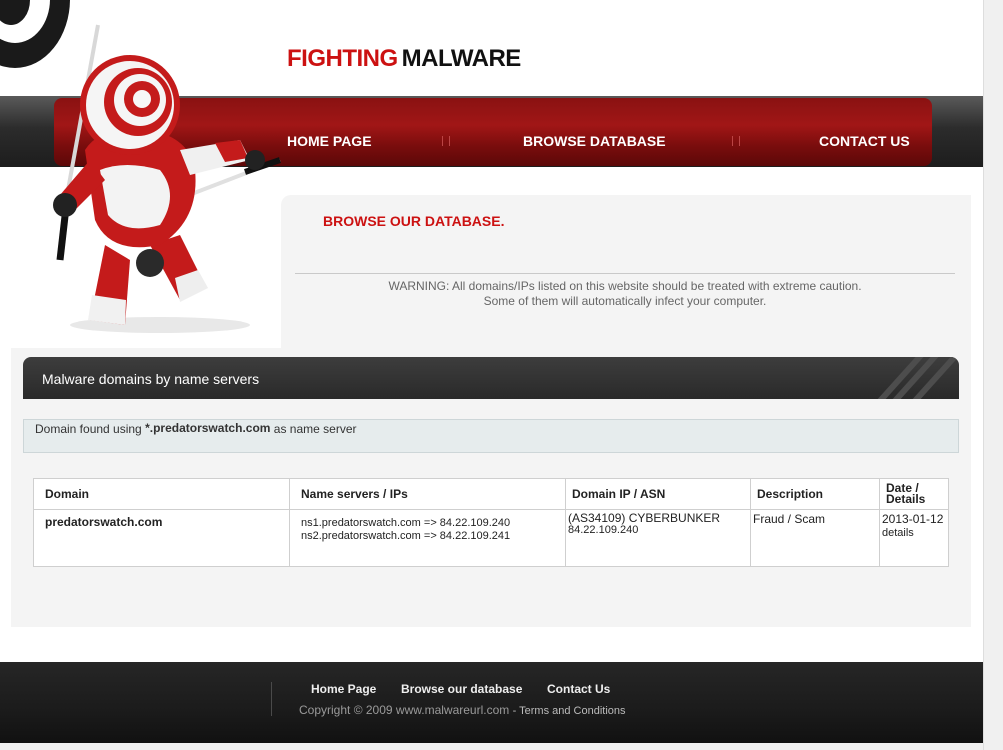  I want to click on ns1-entry: ns1.predatorswatch.com => 84.22.109.240, so click(406, 523).